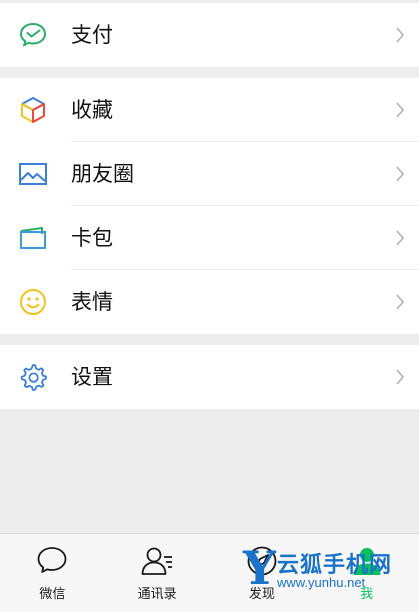 The width and height of the screenshot is (419, 612). What do you see at coordinates (328, 571) in the screenshot?
I see `watermark-logo: Y 云狐手机网 www.yunhu.net` at bounding box center [328, 571].